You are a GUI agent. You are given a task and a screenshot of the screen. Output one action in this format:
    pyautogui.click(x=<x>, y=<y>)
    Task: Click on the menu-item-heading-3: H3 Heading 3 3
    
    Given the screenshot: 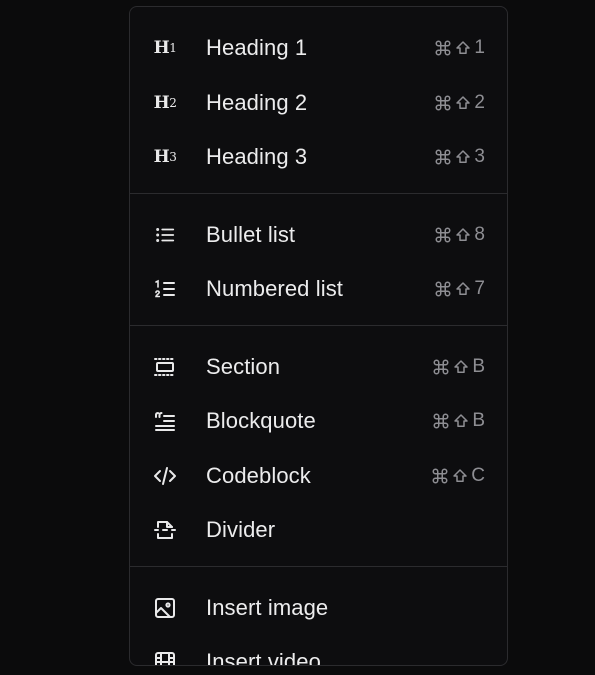 What is the action you would take?
    pyautogui.click(x=318, y=157)
    